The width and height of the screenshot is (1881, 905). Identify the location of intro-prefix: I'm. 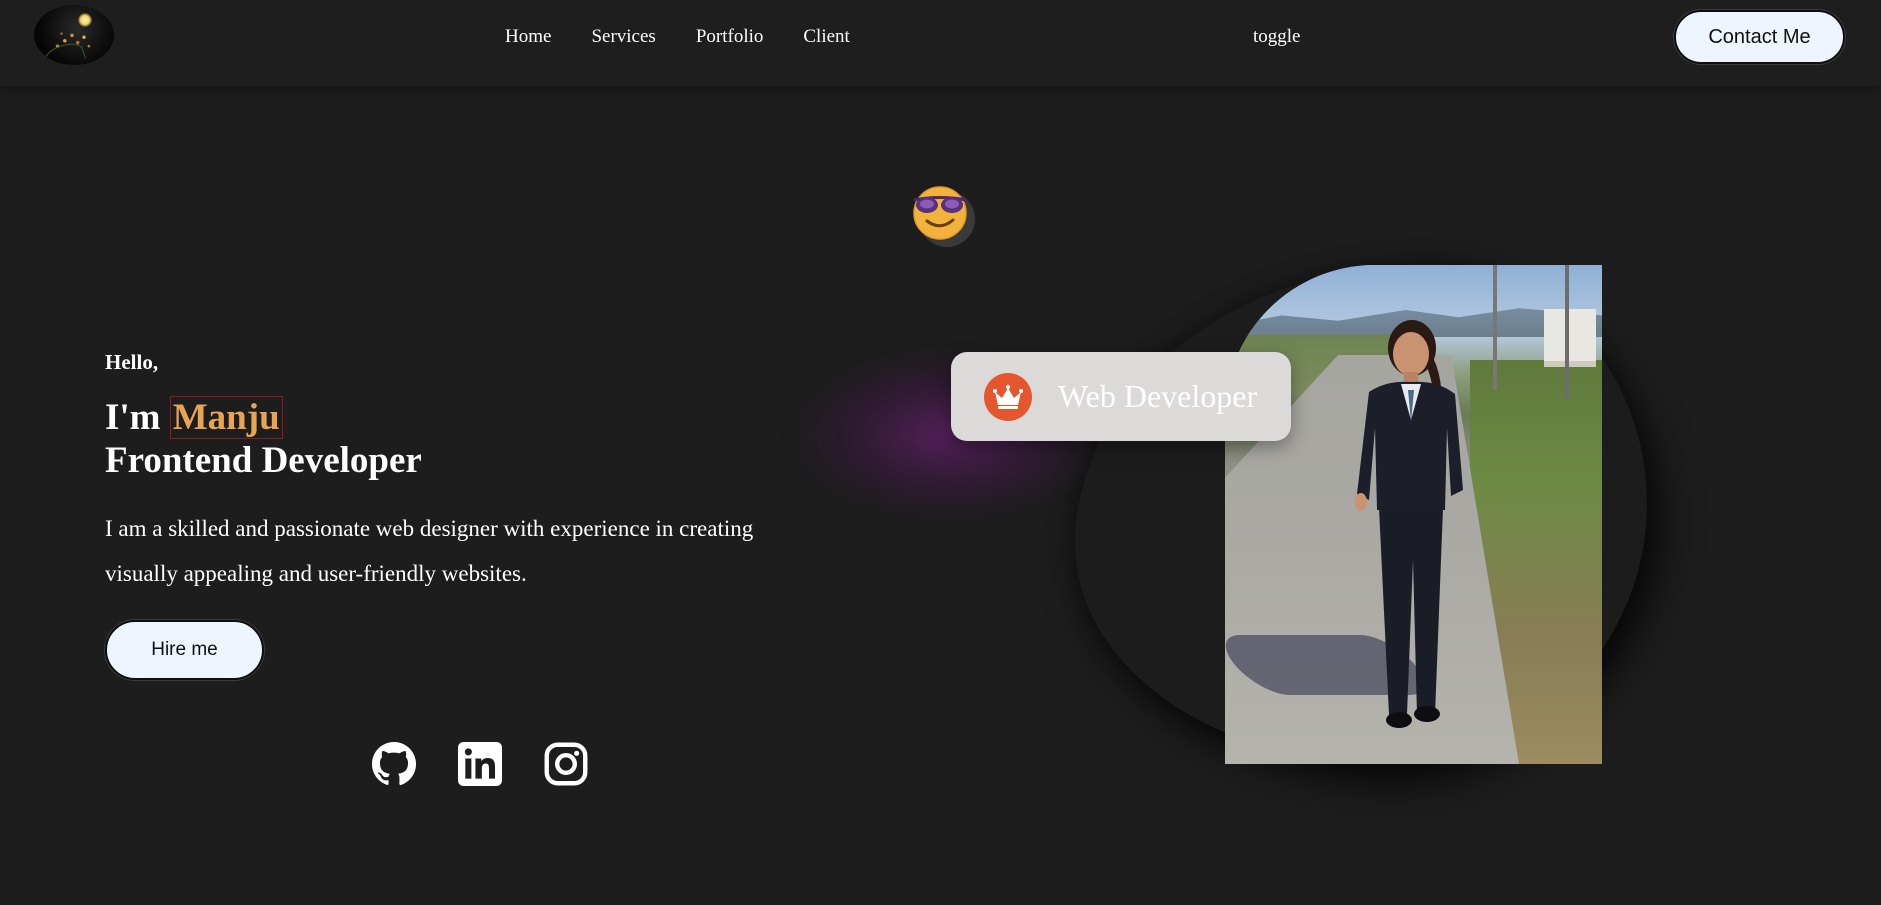
(137, 417).